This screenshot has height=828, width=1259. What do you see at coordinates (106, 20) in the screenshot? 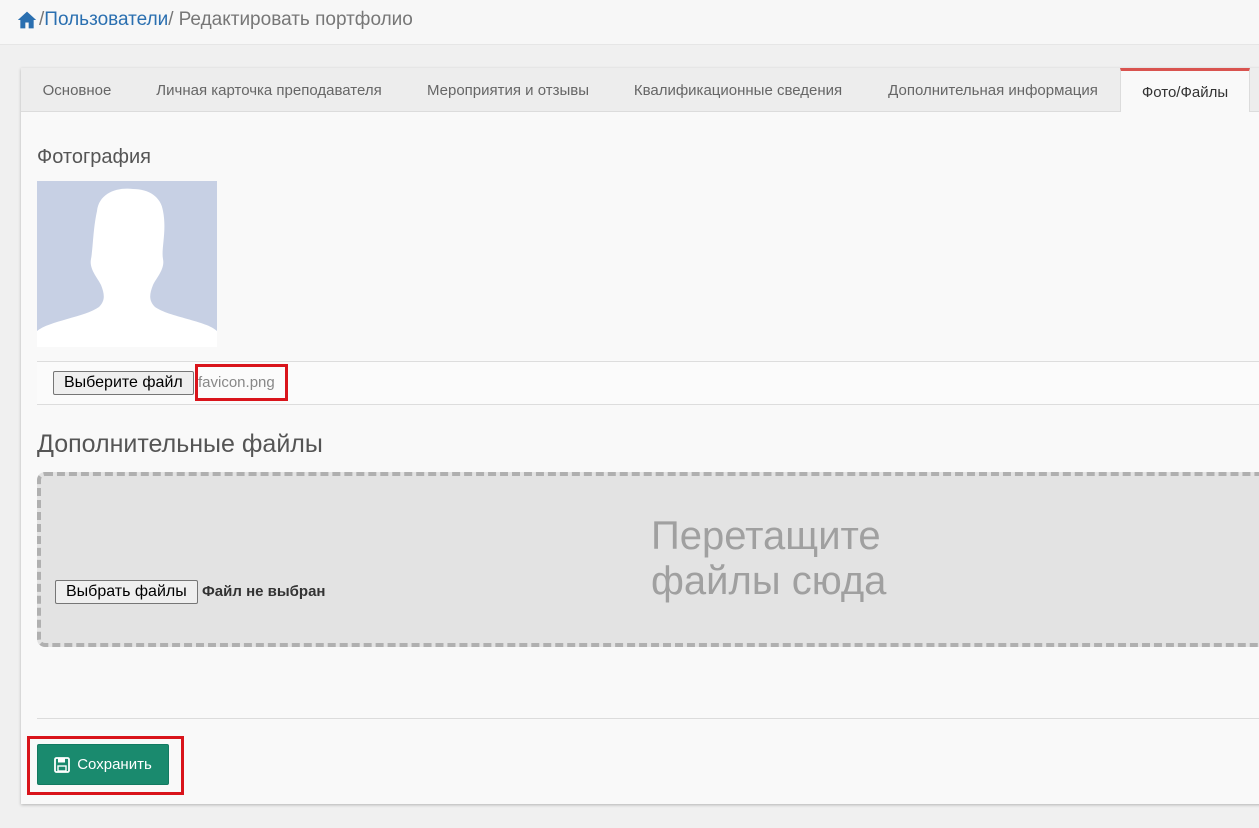
I see `breadcrumb-users-link: Пользователи` at bounding box center [106, 20].